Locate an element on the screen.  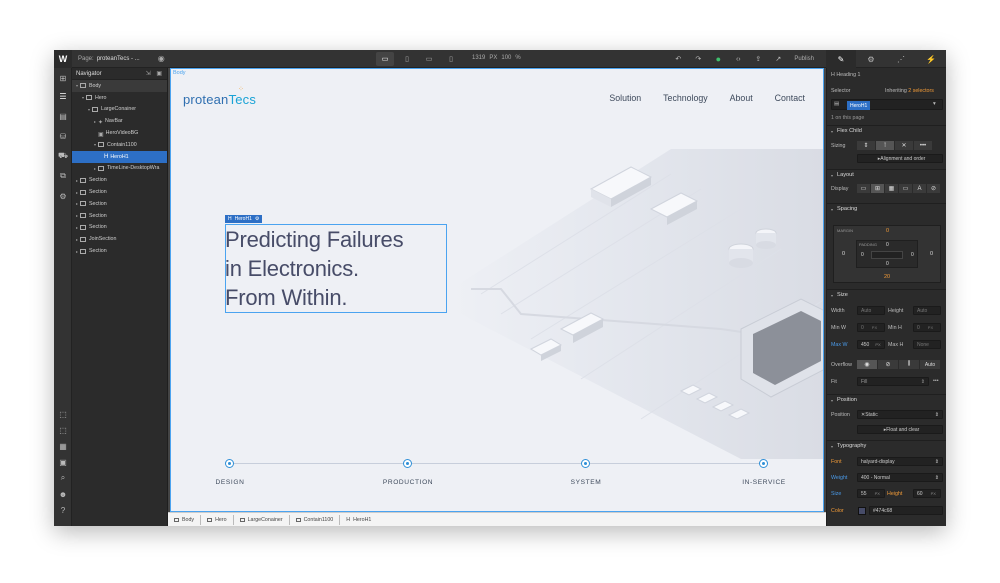
nav-link-about: About is located at coordinates (741, 98).